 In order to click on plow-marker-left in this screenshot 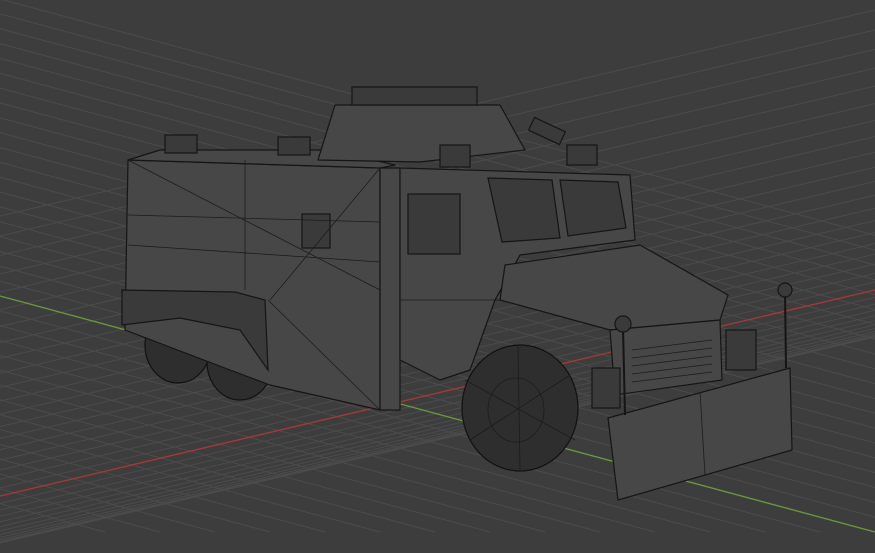, I will do `click(623, 324)`.